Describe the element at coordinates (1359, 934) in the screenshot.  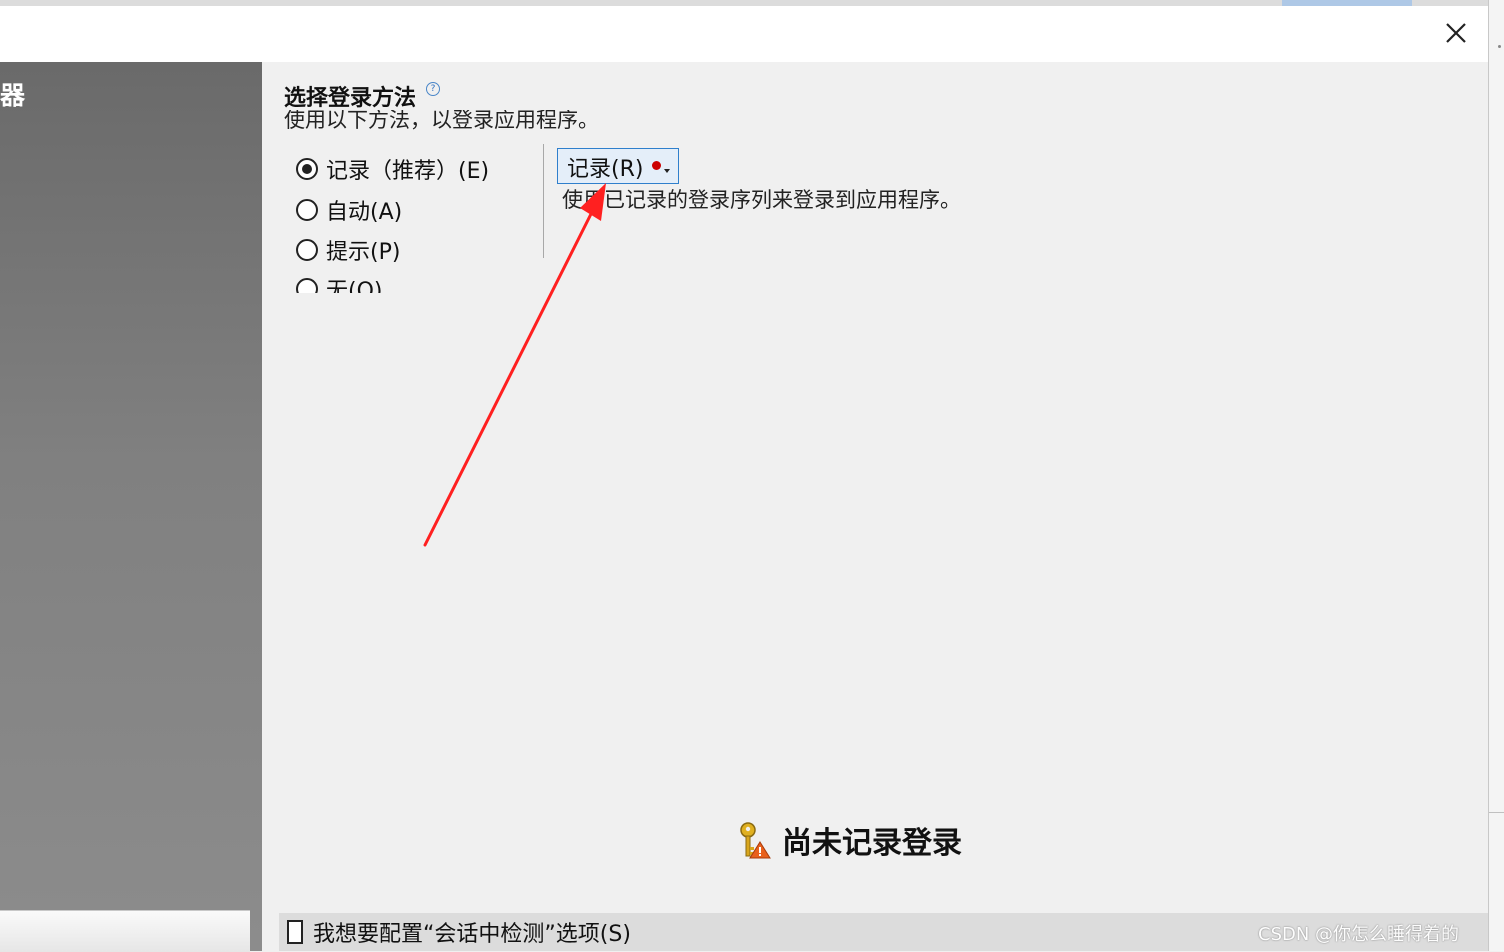
I see `watermark: CSDN @你怎么睡得着的` at that location.